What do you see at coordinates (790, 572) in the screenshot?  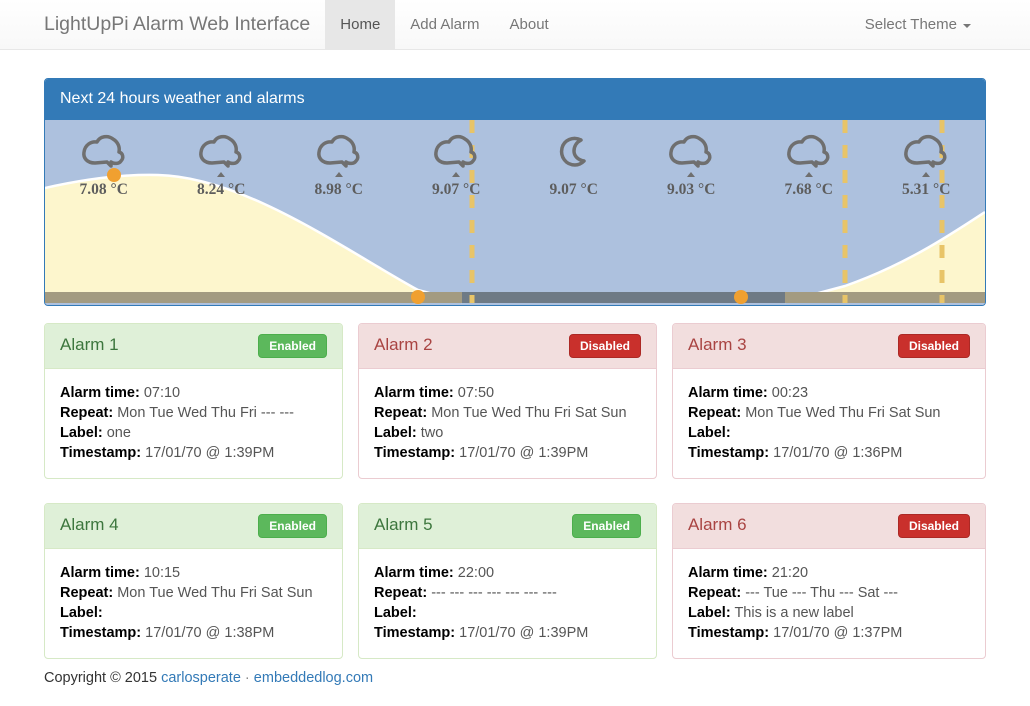 I see `alarm-time-value: 21:20` at bounding box center [790, 572].